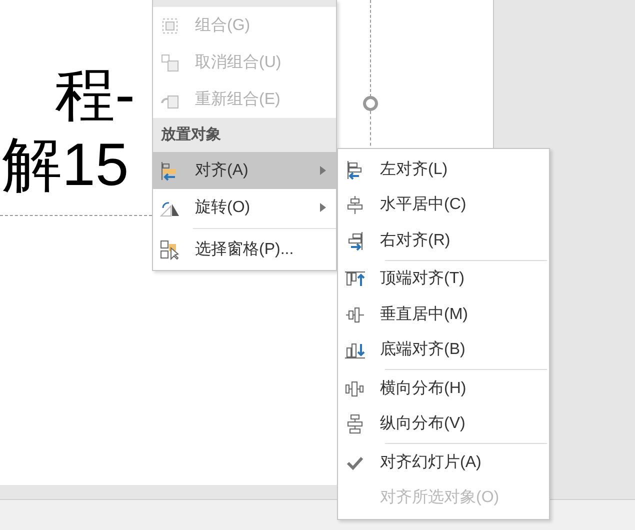 This screenshot has width=635, height=530. What do you see at coordinates (65, 165) in the screenshot?
I see `slide-title-text: 解15` at bounding box center [65, 165].